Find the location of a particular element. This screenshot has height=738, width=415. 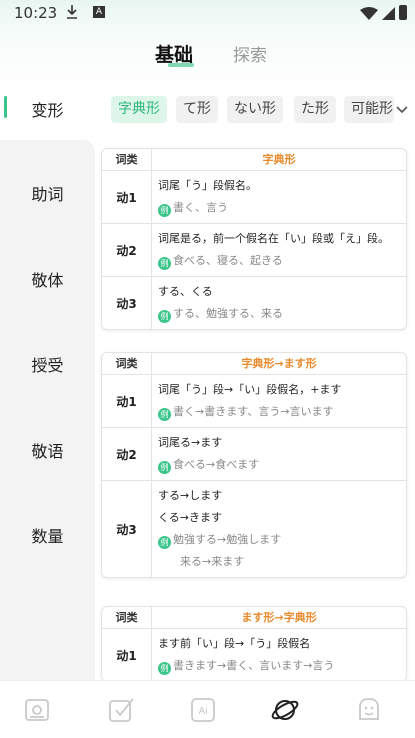

example-text: 書く、言う is located at coordinates (200, 207).